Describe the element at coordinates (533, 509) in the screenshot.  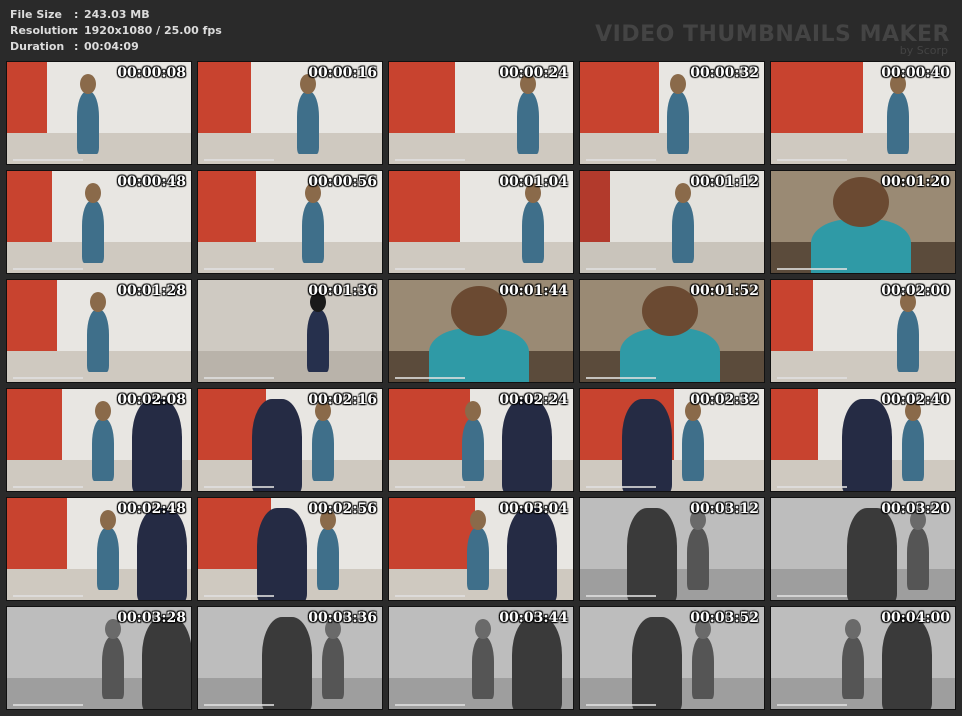
I see `thumbnail-timestamp: 00:03:04` at that location.